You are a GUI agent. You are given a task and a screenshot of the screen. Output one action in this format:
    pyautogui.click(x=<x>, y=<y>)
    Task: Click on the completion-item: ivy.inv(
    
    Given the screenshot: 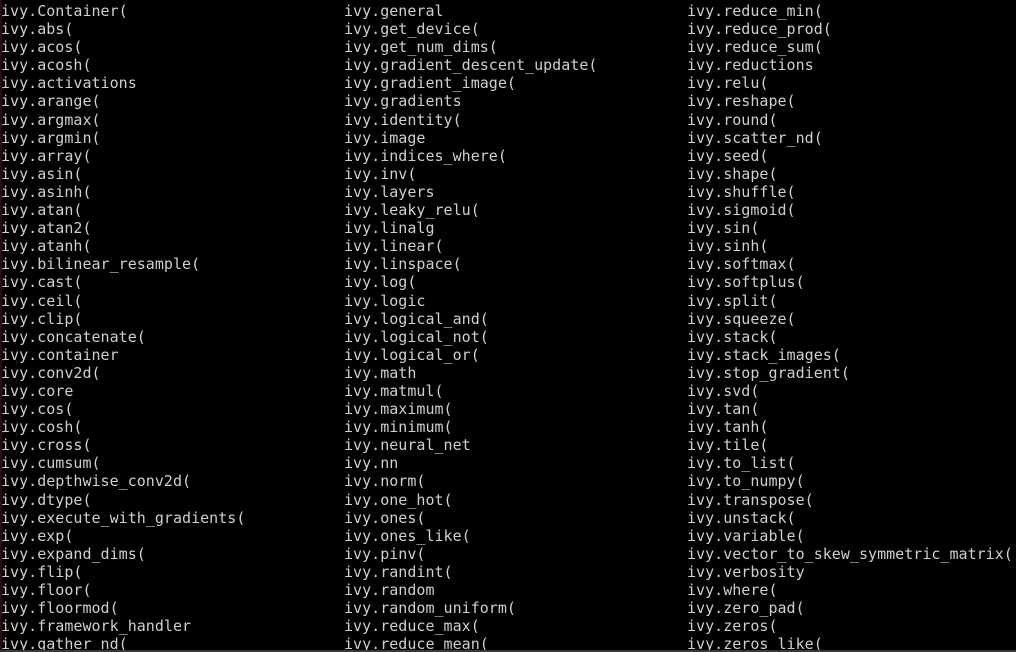 What is the action you would take?
    pyautogui.click(x=380, y=174)
    